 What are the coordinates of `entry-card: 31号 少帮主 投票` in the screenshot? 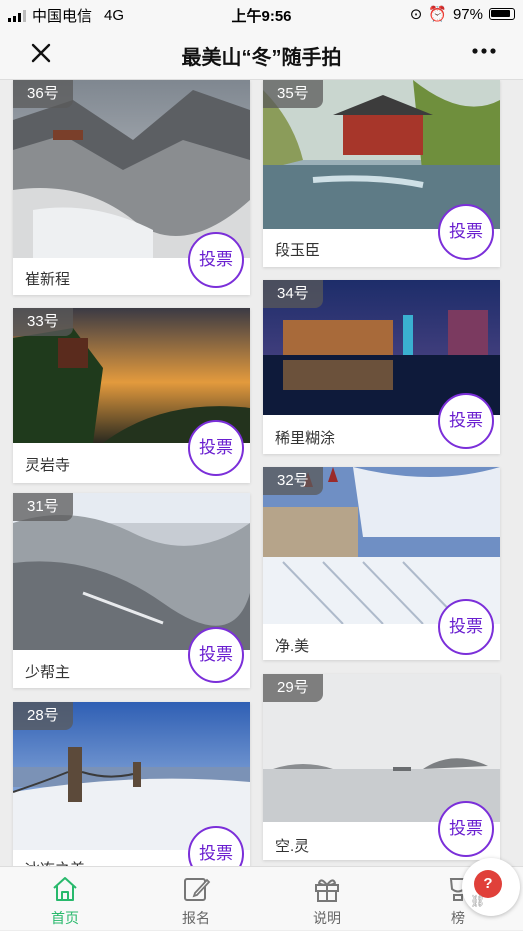 It's located at (131, 590).